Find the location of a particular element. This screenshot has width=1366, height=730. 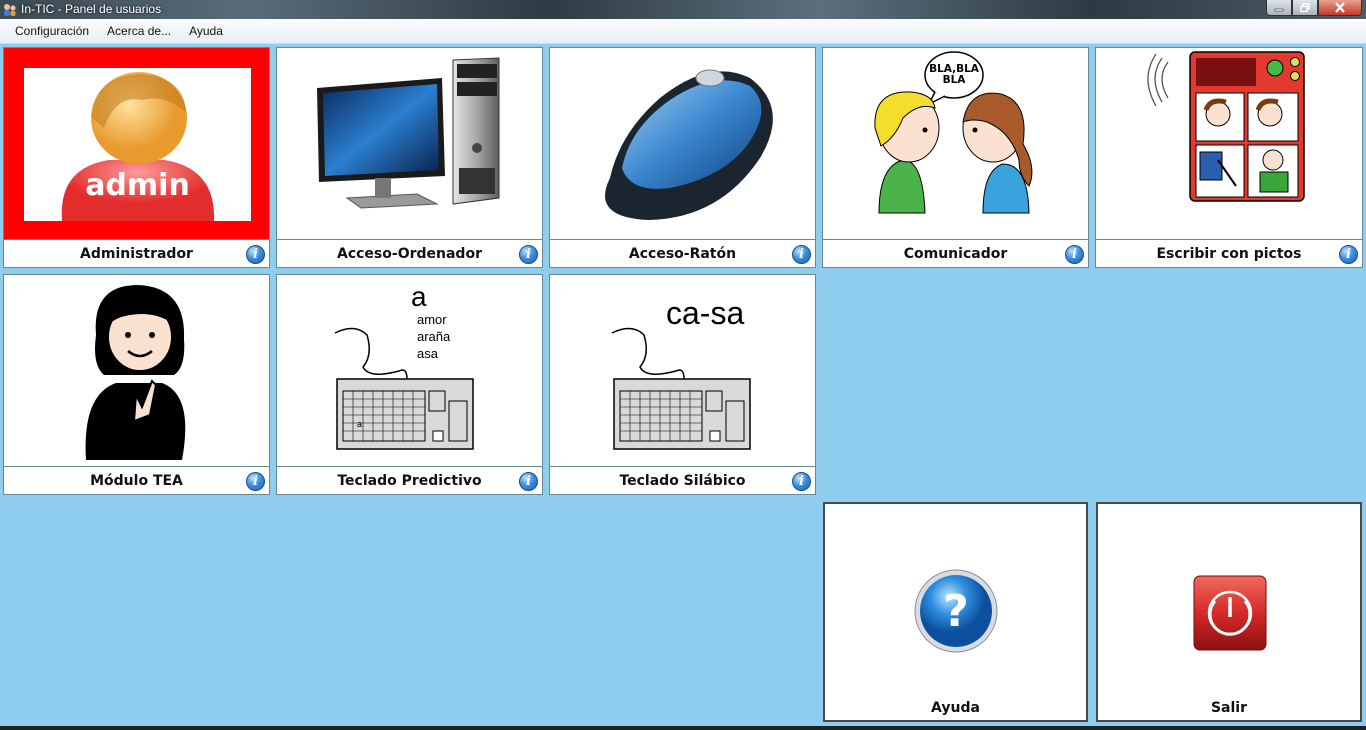

speech-bubble-line: BLA is located at coordinates (954, 80).